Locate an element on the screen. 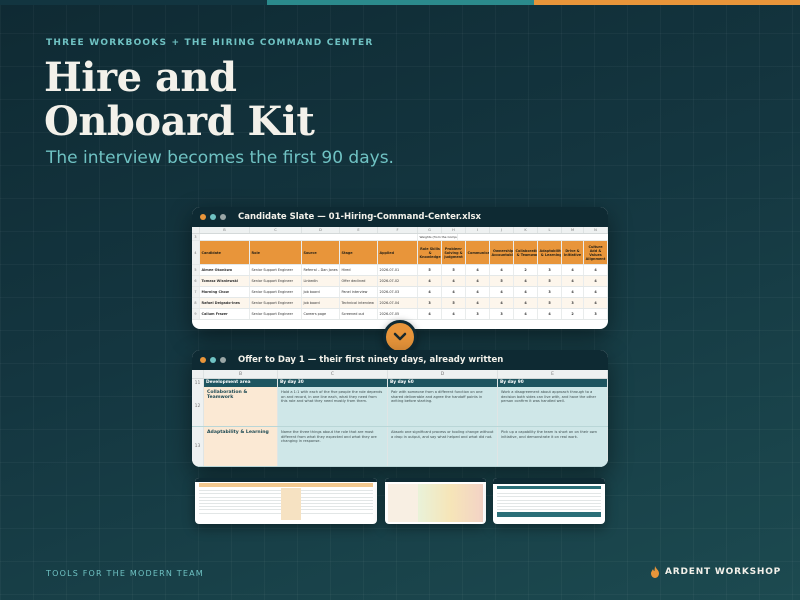  column-letter: M is located at coordinates (573, 230).